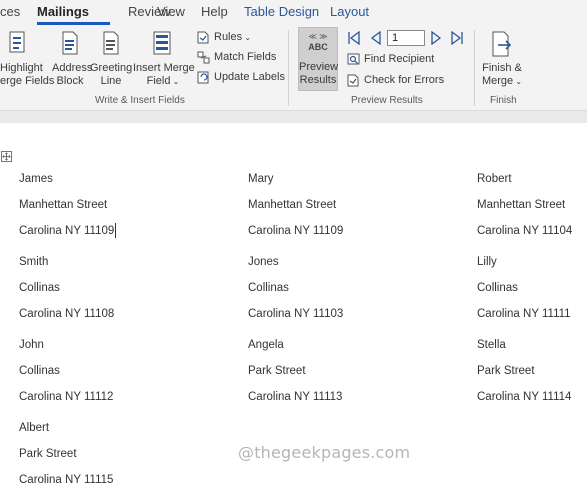  I want to click on label-city-zip: Carolina NY 11114, so click(524, 397).